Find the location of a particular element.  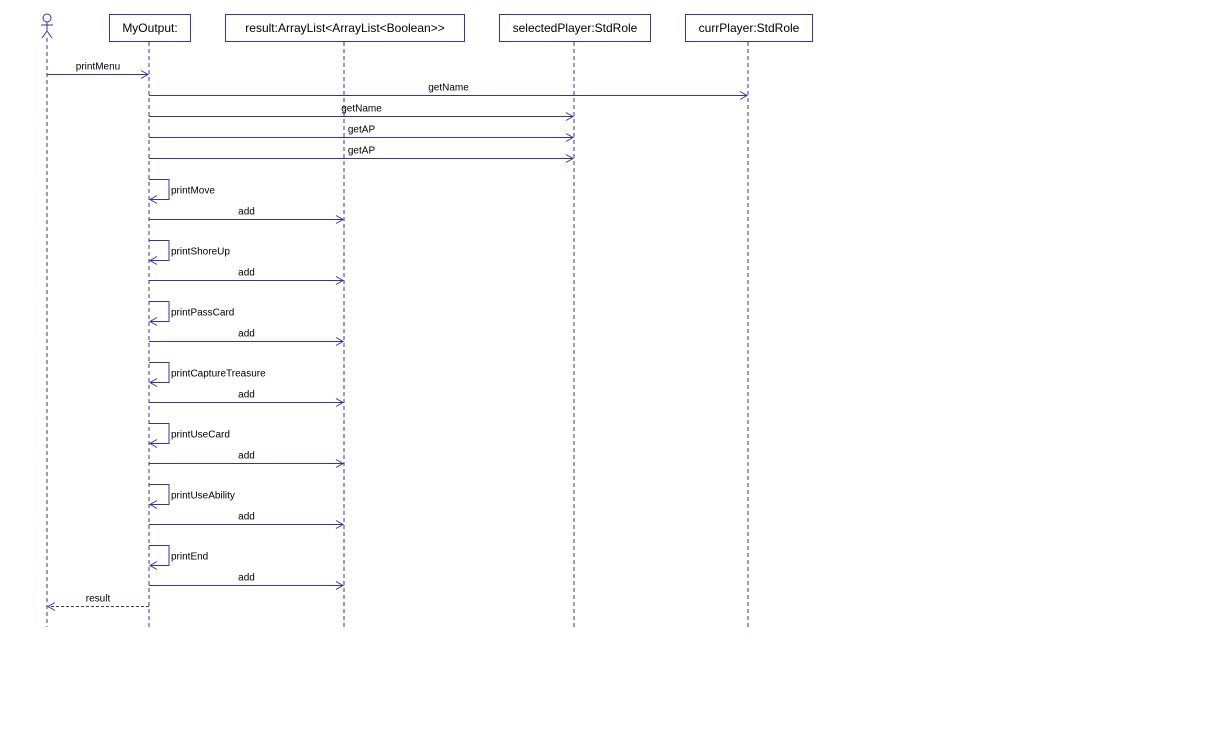

participant-label: currPlayer:StdRole is located at coordinates (749, 28).